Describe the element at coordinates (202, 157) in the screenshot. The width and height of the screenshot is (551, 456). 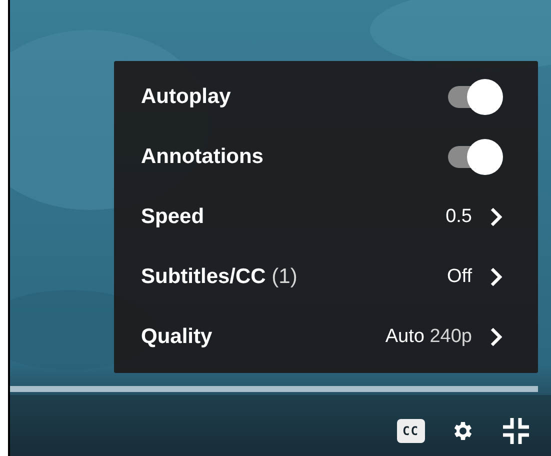
I see `menu-item-label: Annotations` at that location.